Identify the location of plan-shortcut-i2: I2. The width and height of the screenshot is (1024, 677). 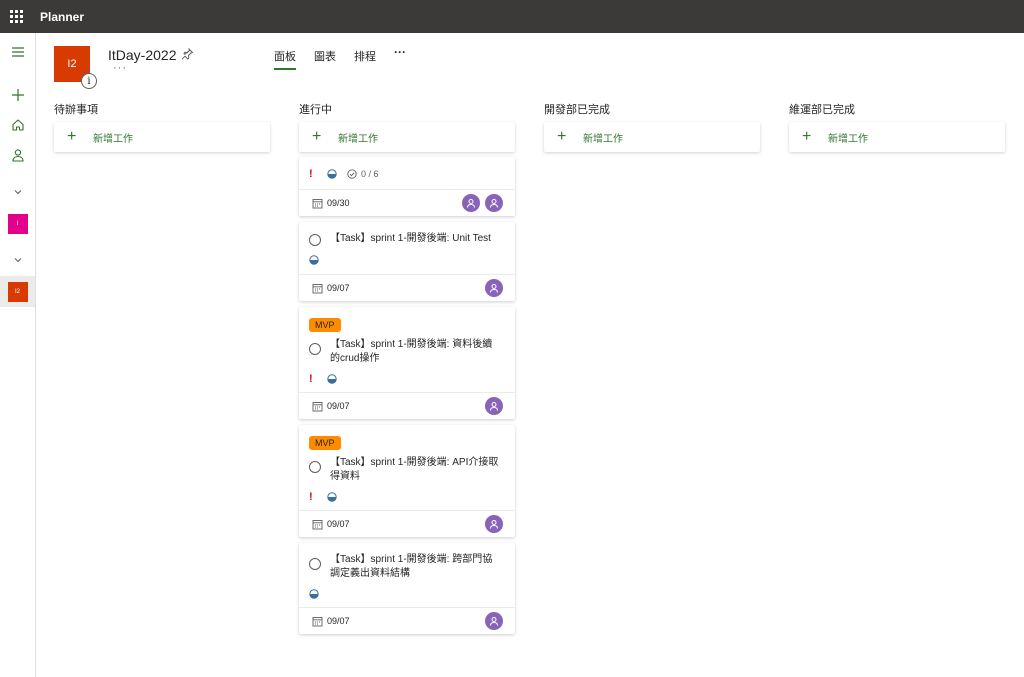
(17, 291).